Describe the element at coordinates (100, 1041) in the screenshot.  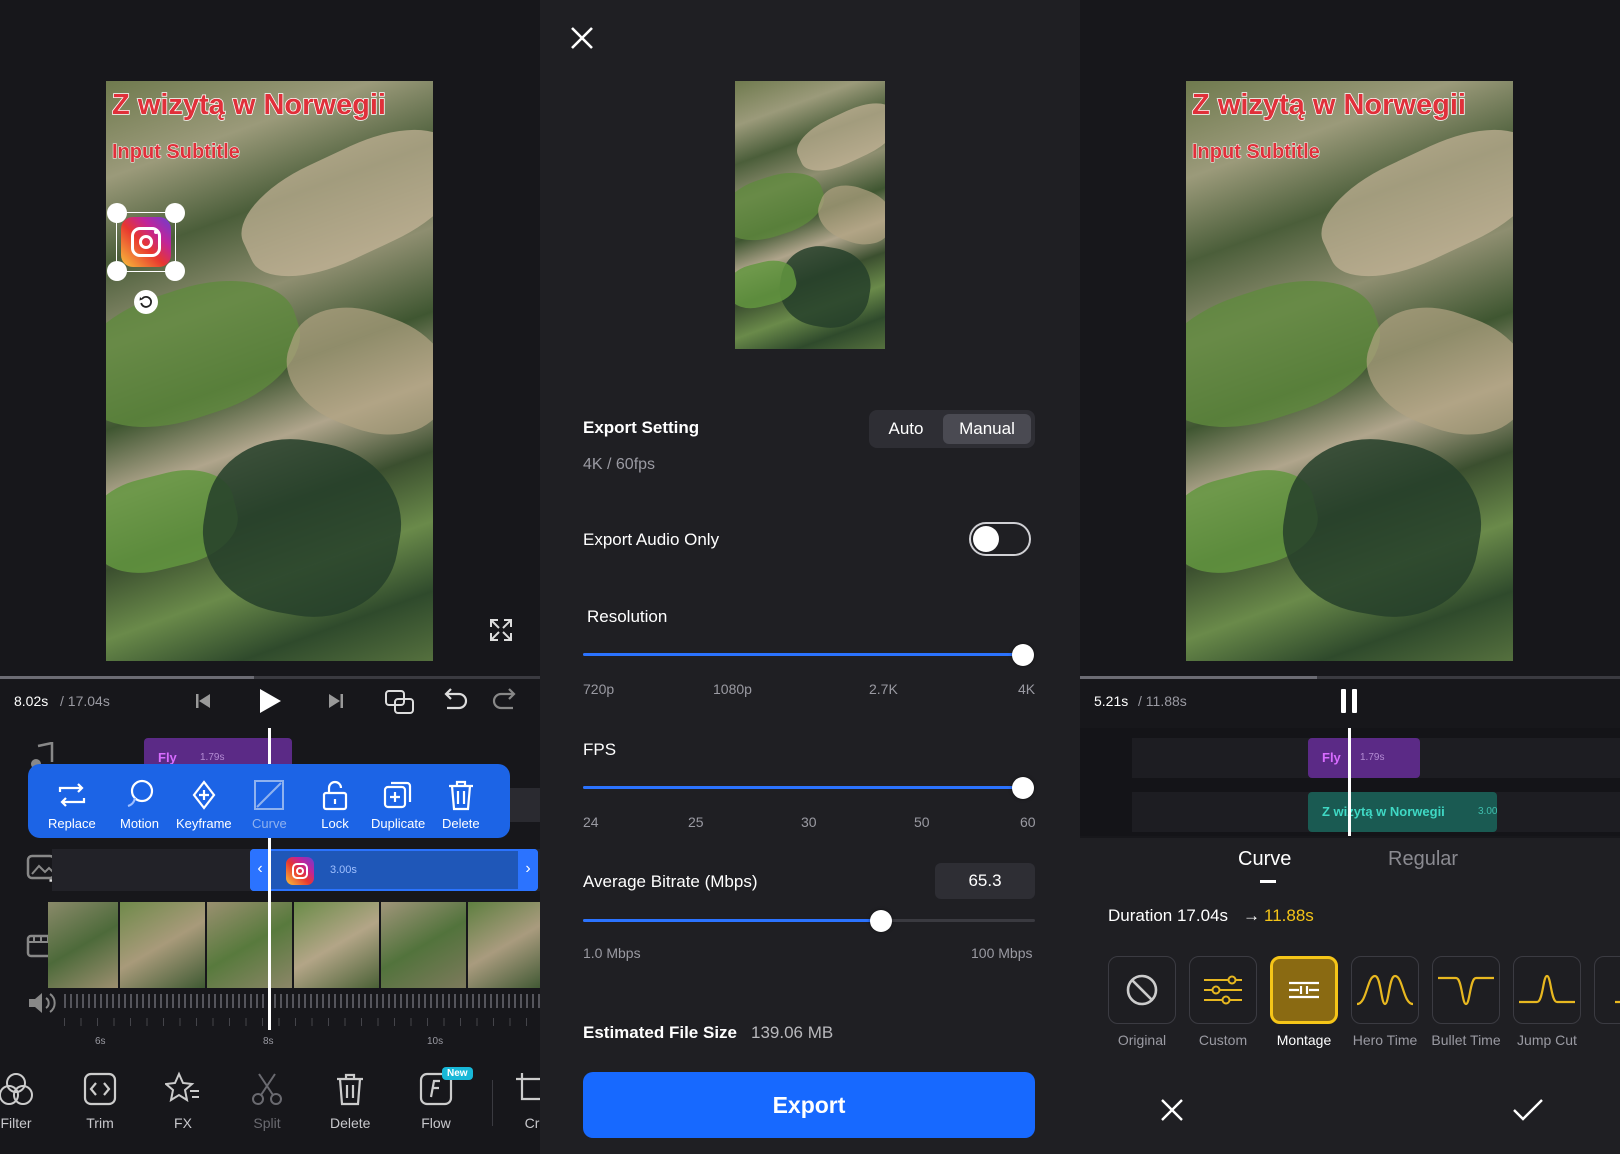
I see `ruler-tick: 6s` at that location.